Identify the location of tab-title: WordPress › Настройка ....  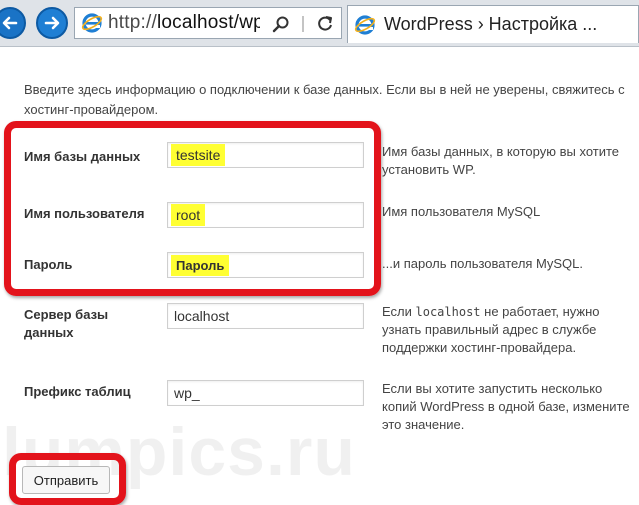
(491, 24).